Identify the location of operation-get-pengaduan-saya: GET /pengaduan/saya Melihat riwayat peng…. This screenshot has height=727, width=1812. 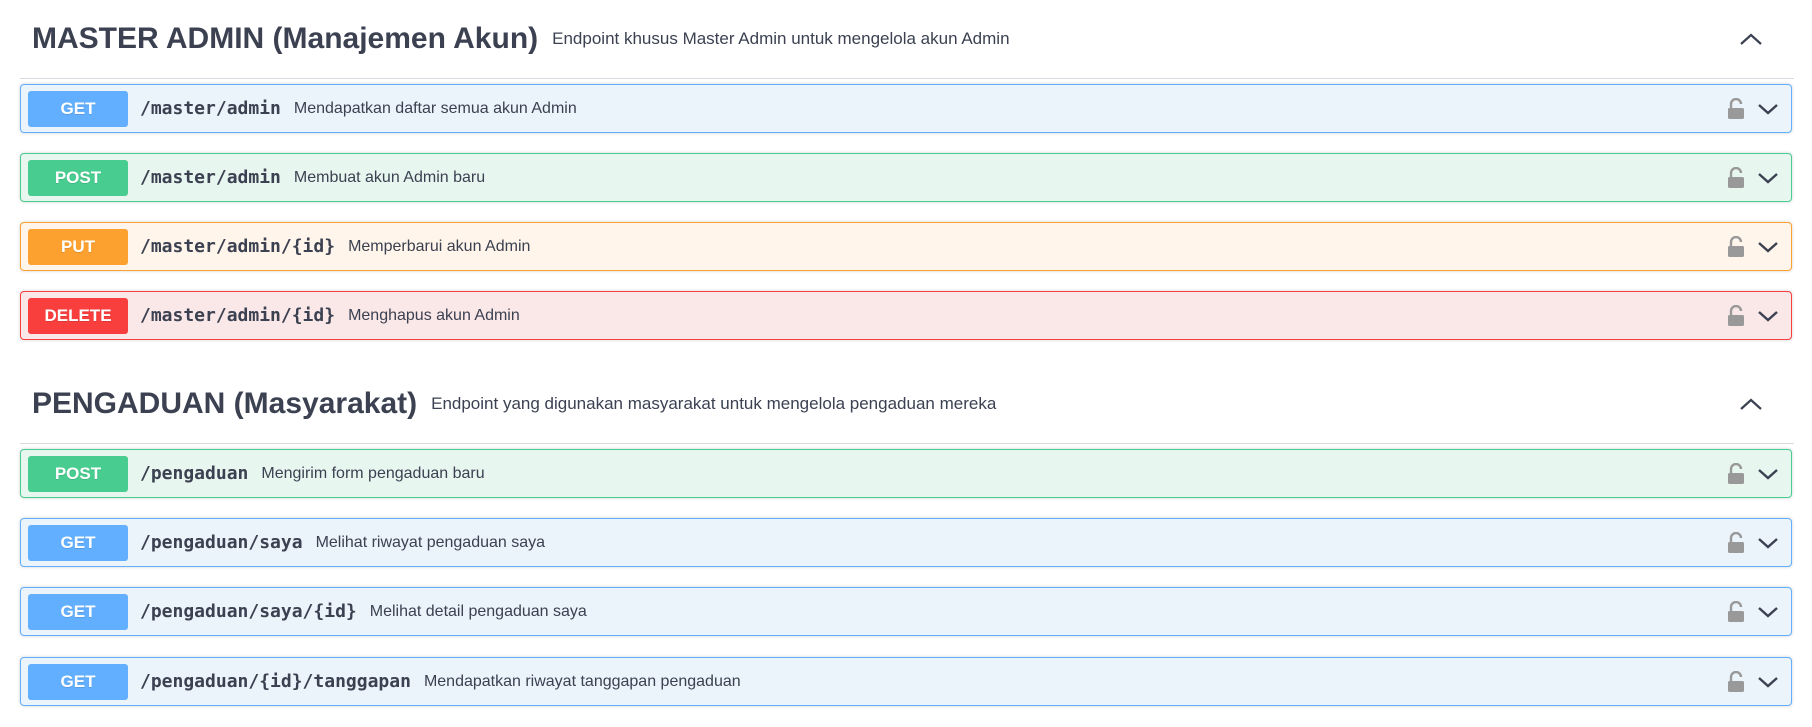
(906, 542).